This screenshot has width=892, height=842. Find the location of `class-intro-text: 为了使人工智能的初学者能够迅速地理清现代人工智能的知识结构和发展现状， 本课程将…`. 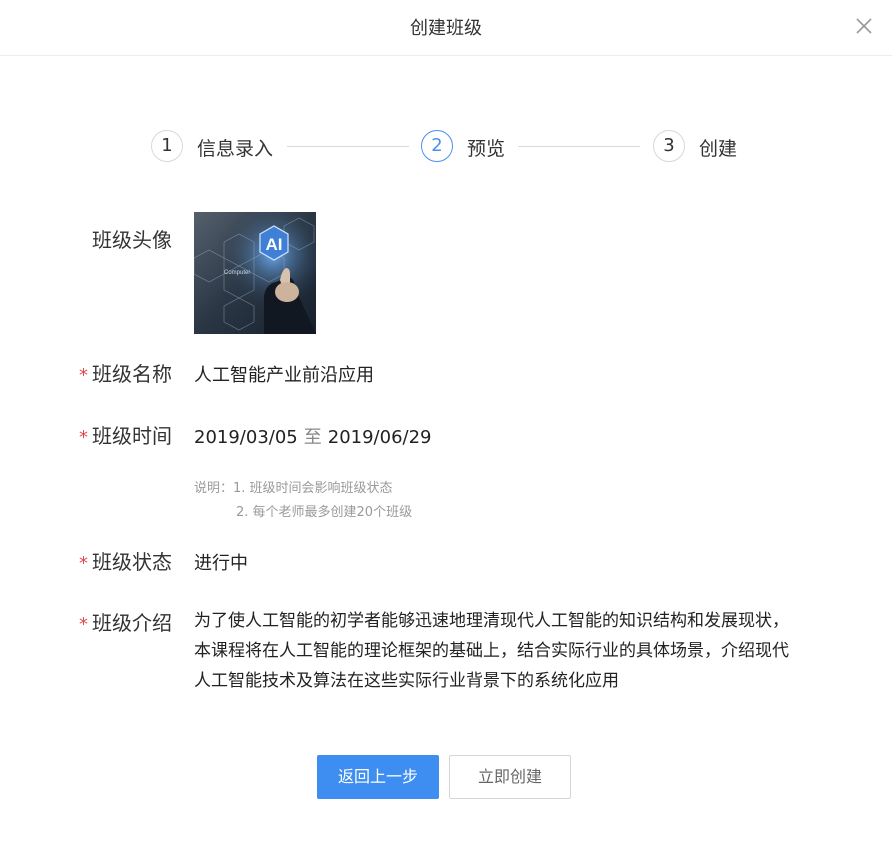

class-intro-text: 为了使人工智能的初学者能够迅速地理清现代人工智能的知识结构和发展现状， 本课程将… is located at coordinates (504, 651).